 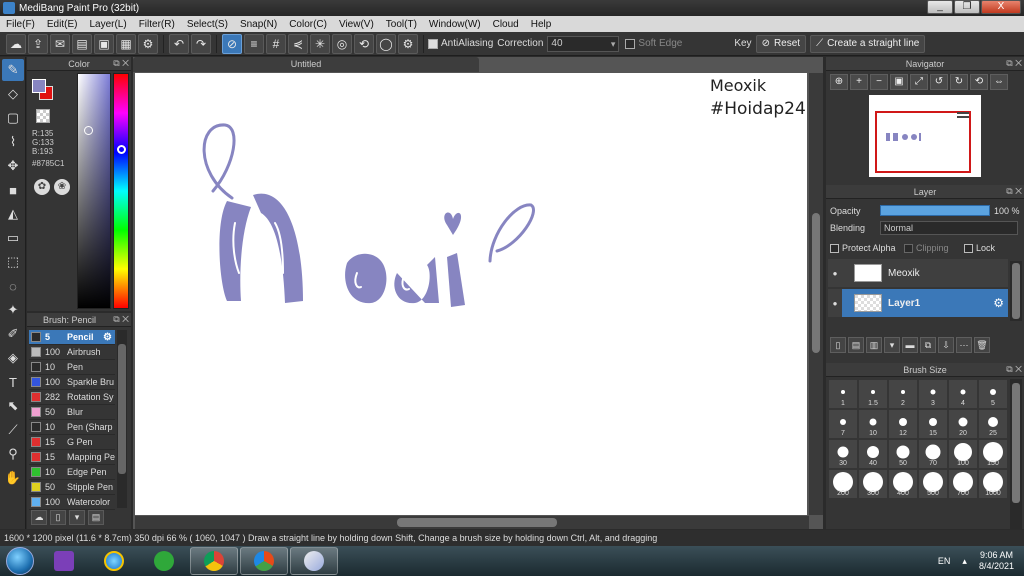 What do you see at coordinates (903, 424) in the screenshot?
I see `brush-size-cell: 12` at bounding box center [903, 424].